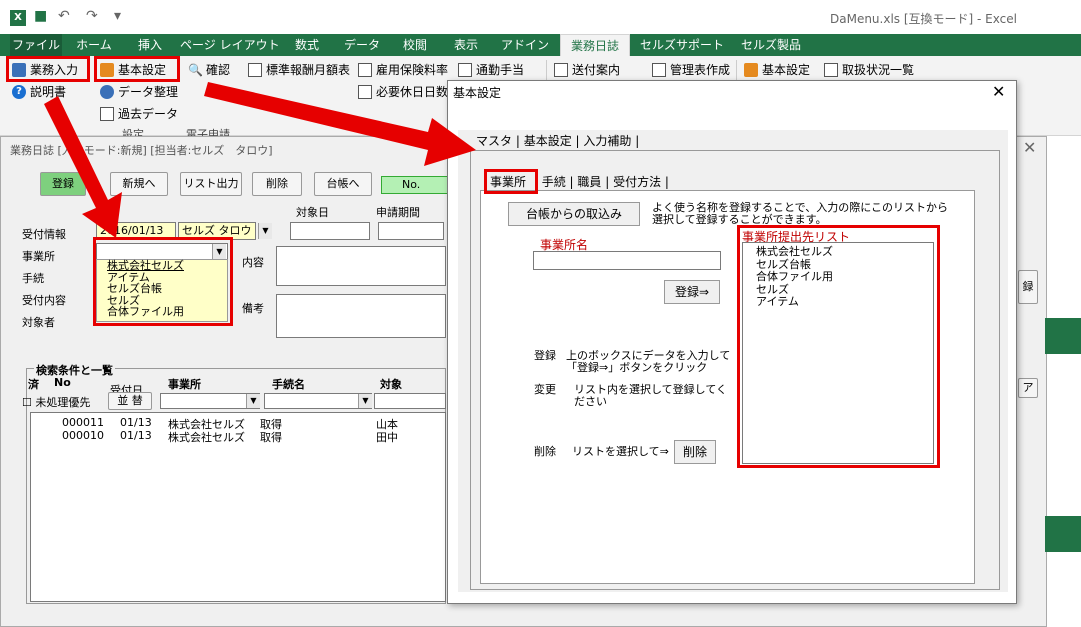 This screenshot has width=1081, height=627. What do you see at coordinates (340, 124) in the screenshot?
I see `arrow-right` at bounding box center [340, 124].